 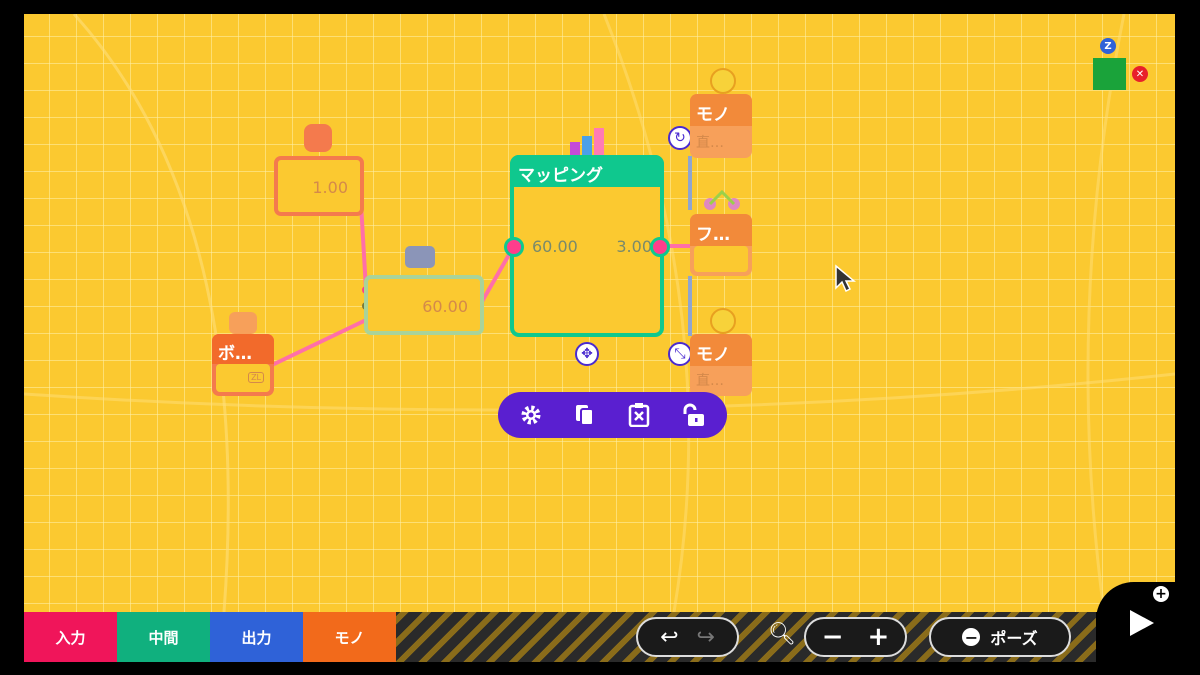 I want to click on category-input-label: 入力, so click(x=70, y=637).